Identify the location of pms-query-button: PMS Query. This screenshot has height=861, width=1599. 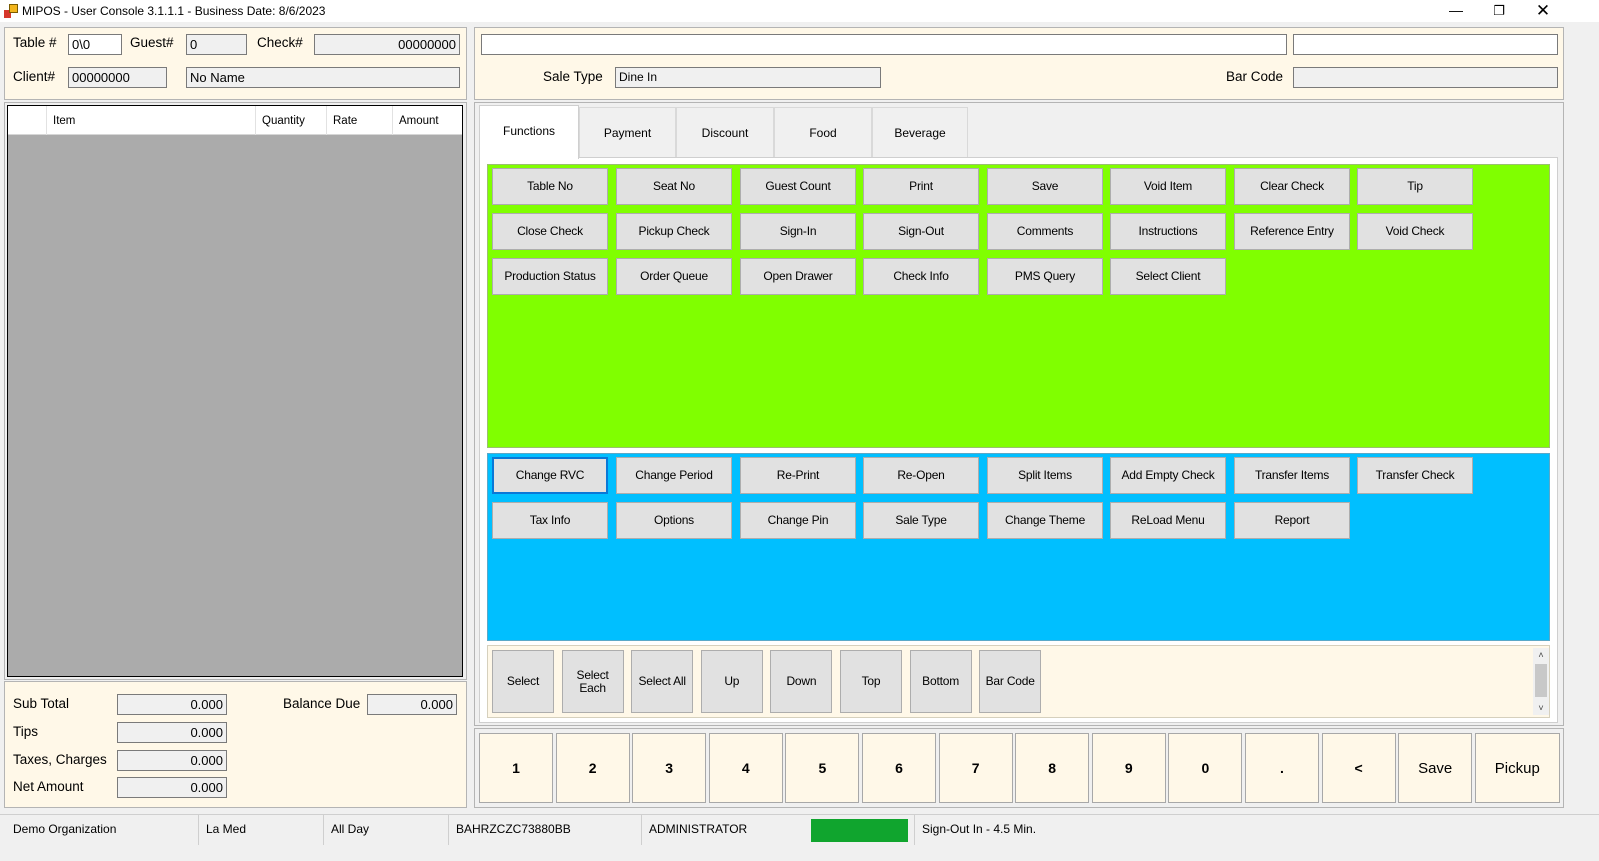
(1045, 276).